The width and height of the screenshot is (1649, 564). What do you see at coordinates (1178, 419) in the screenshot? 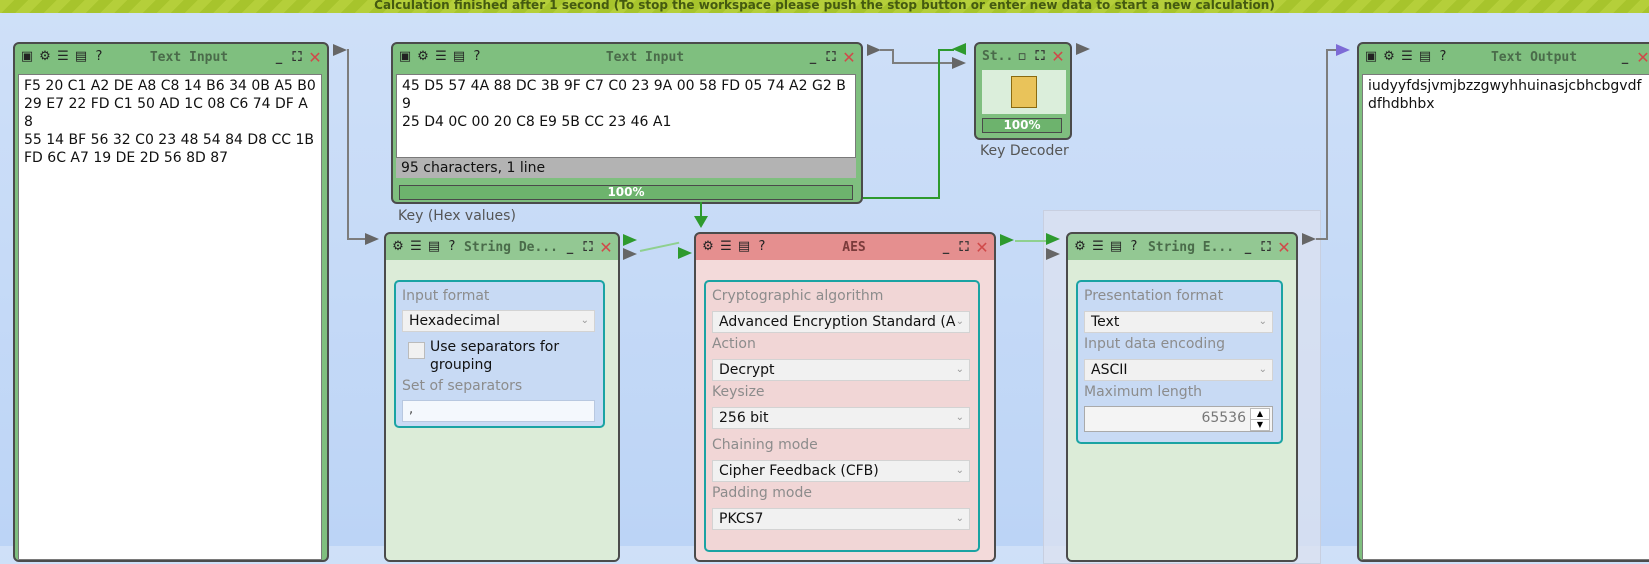
I see `maxlen-spinbox: 65536 ▲ ▼` at bounding box center [1178, 419].